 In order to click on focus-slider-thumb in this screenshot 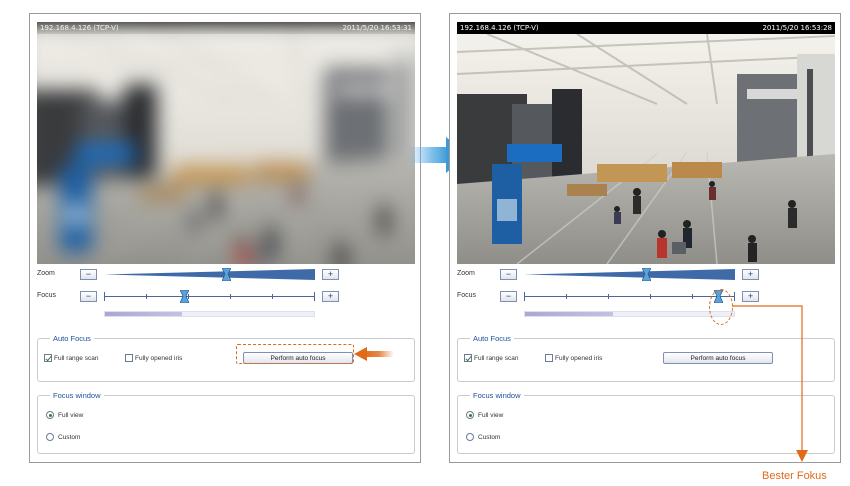, I will do `click(184, 296)`.